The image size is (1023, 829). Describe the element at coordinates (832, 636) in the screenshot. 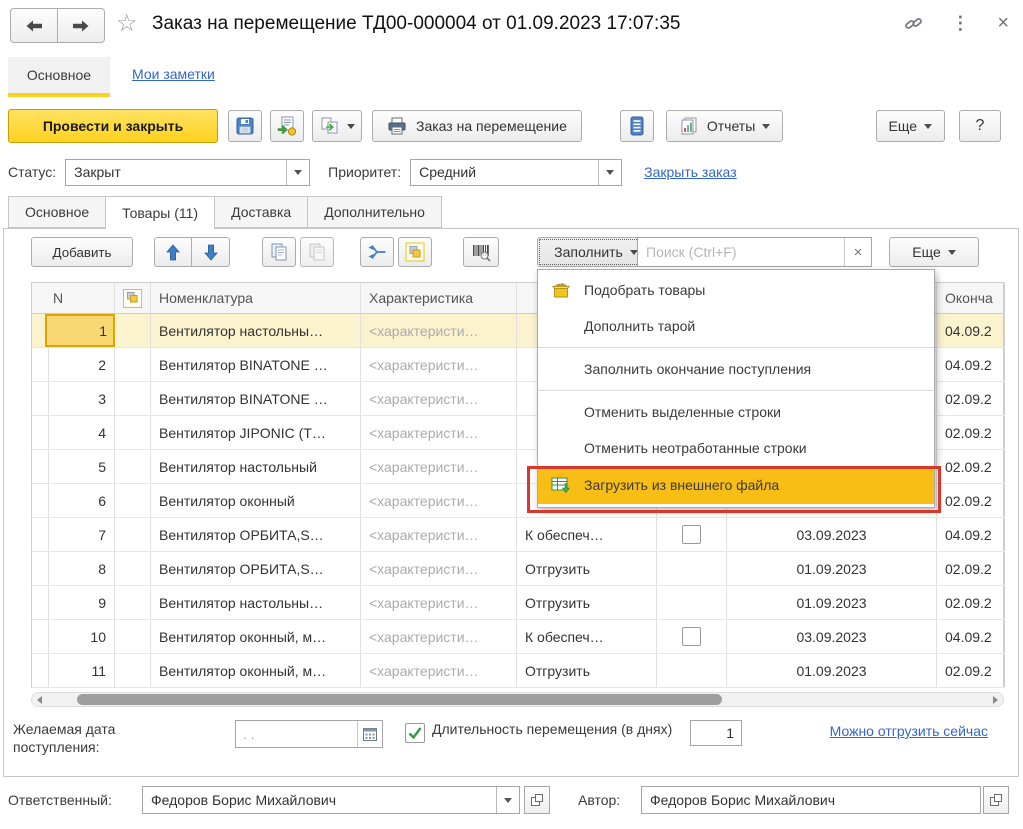

I see `cell-date: 03.09.2023` at that location.